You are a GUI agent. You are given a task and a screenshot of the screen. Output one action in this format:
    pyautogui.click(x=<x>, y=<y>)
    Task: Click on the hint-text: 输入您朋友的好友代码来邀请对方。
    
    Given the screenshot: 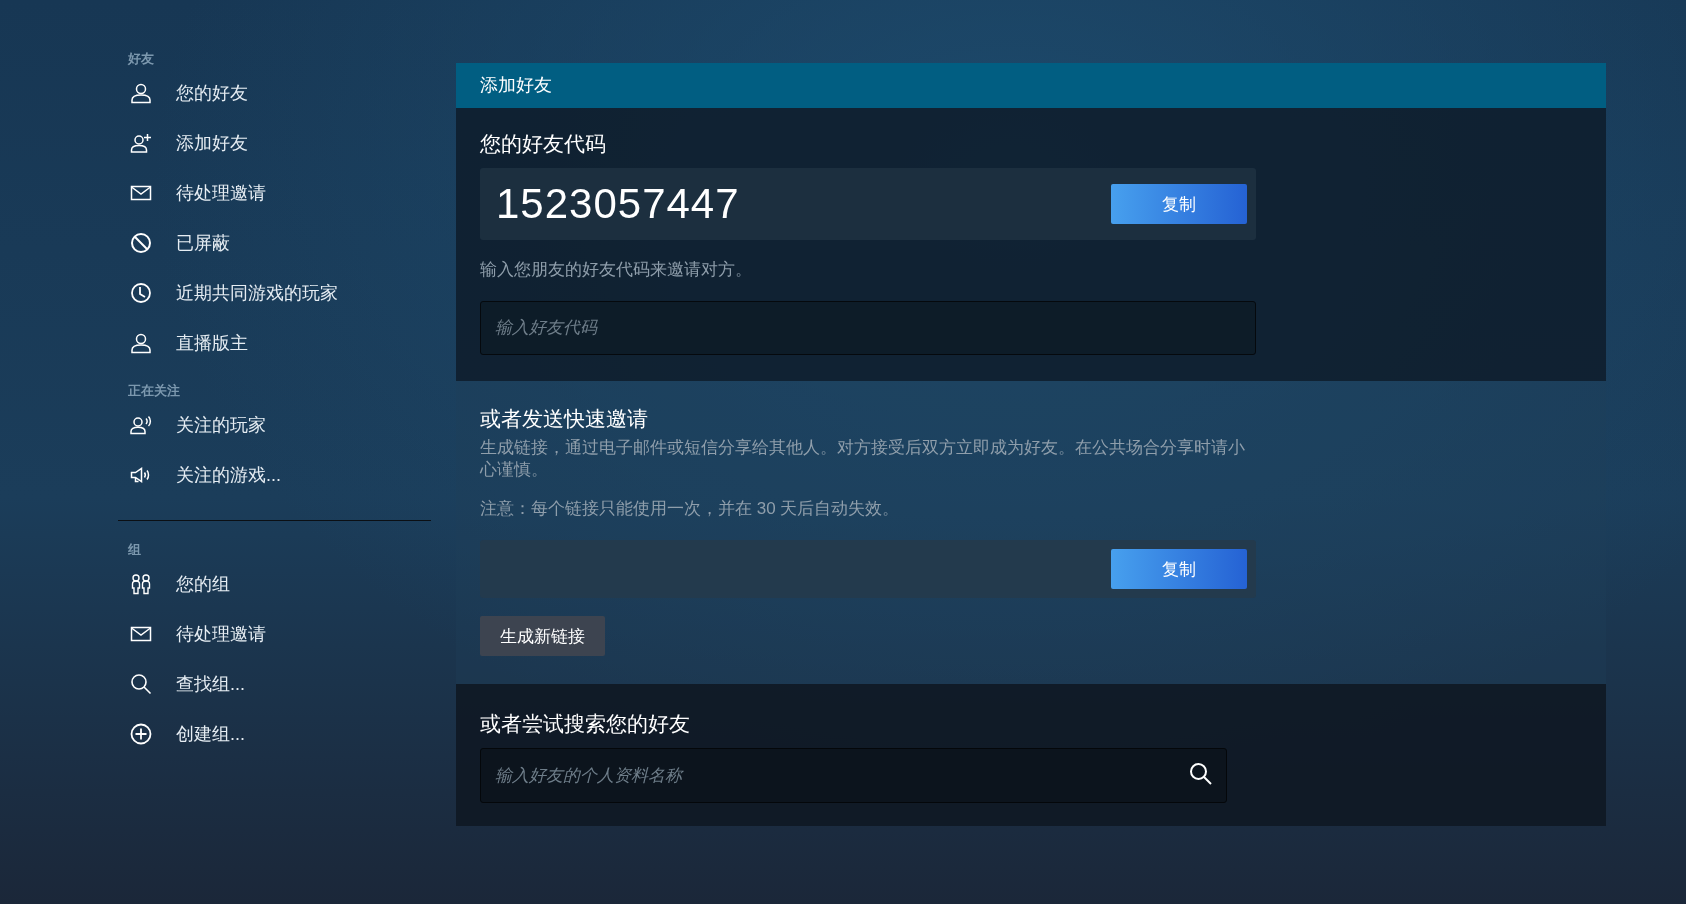 What is the action you would take?
    pyautogui.click(x=616, y=270)
    